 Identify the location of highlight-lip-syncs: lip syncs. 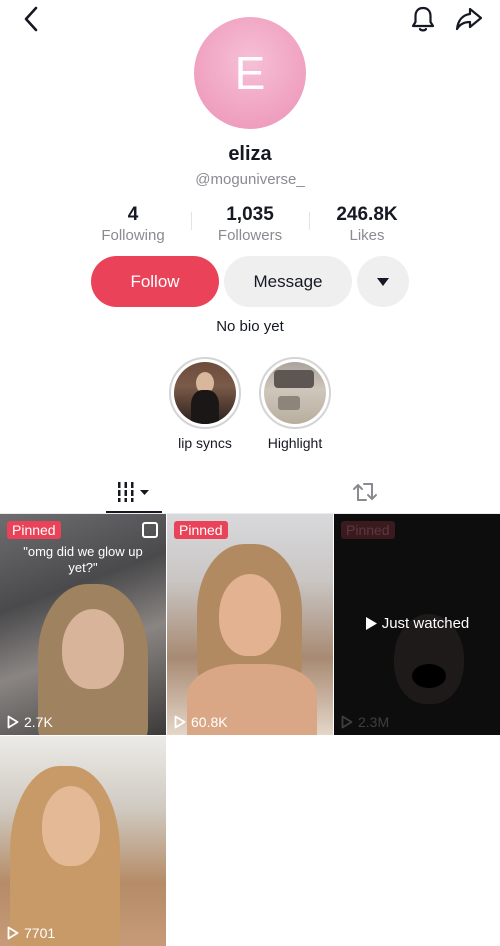
(205, 404).